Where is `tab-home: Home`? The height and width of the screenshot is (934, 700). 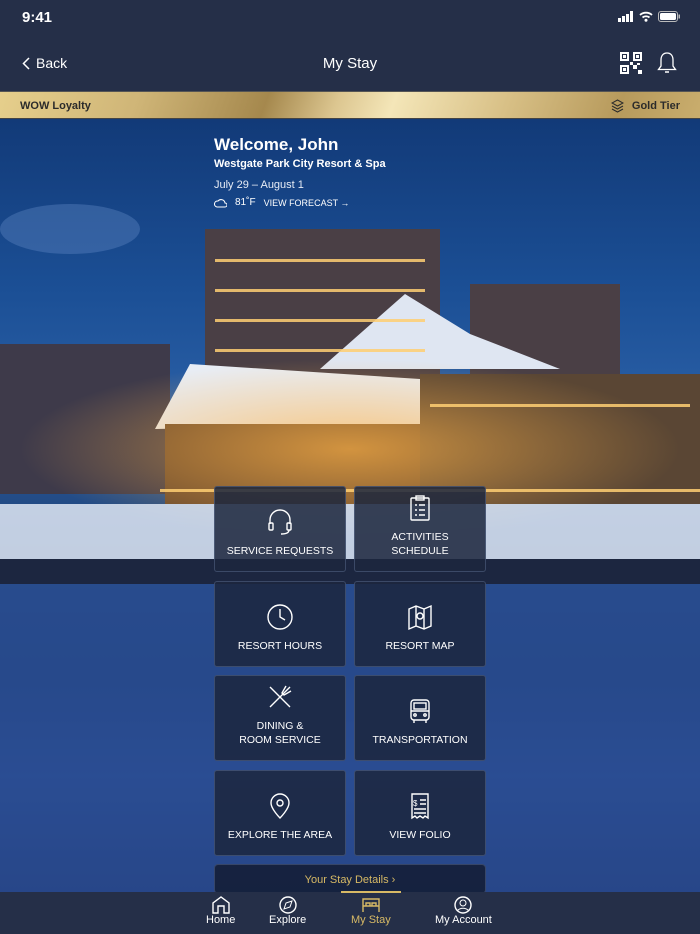
tab-home: Home is located at coordinates (220, 911).